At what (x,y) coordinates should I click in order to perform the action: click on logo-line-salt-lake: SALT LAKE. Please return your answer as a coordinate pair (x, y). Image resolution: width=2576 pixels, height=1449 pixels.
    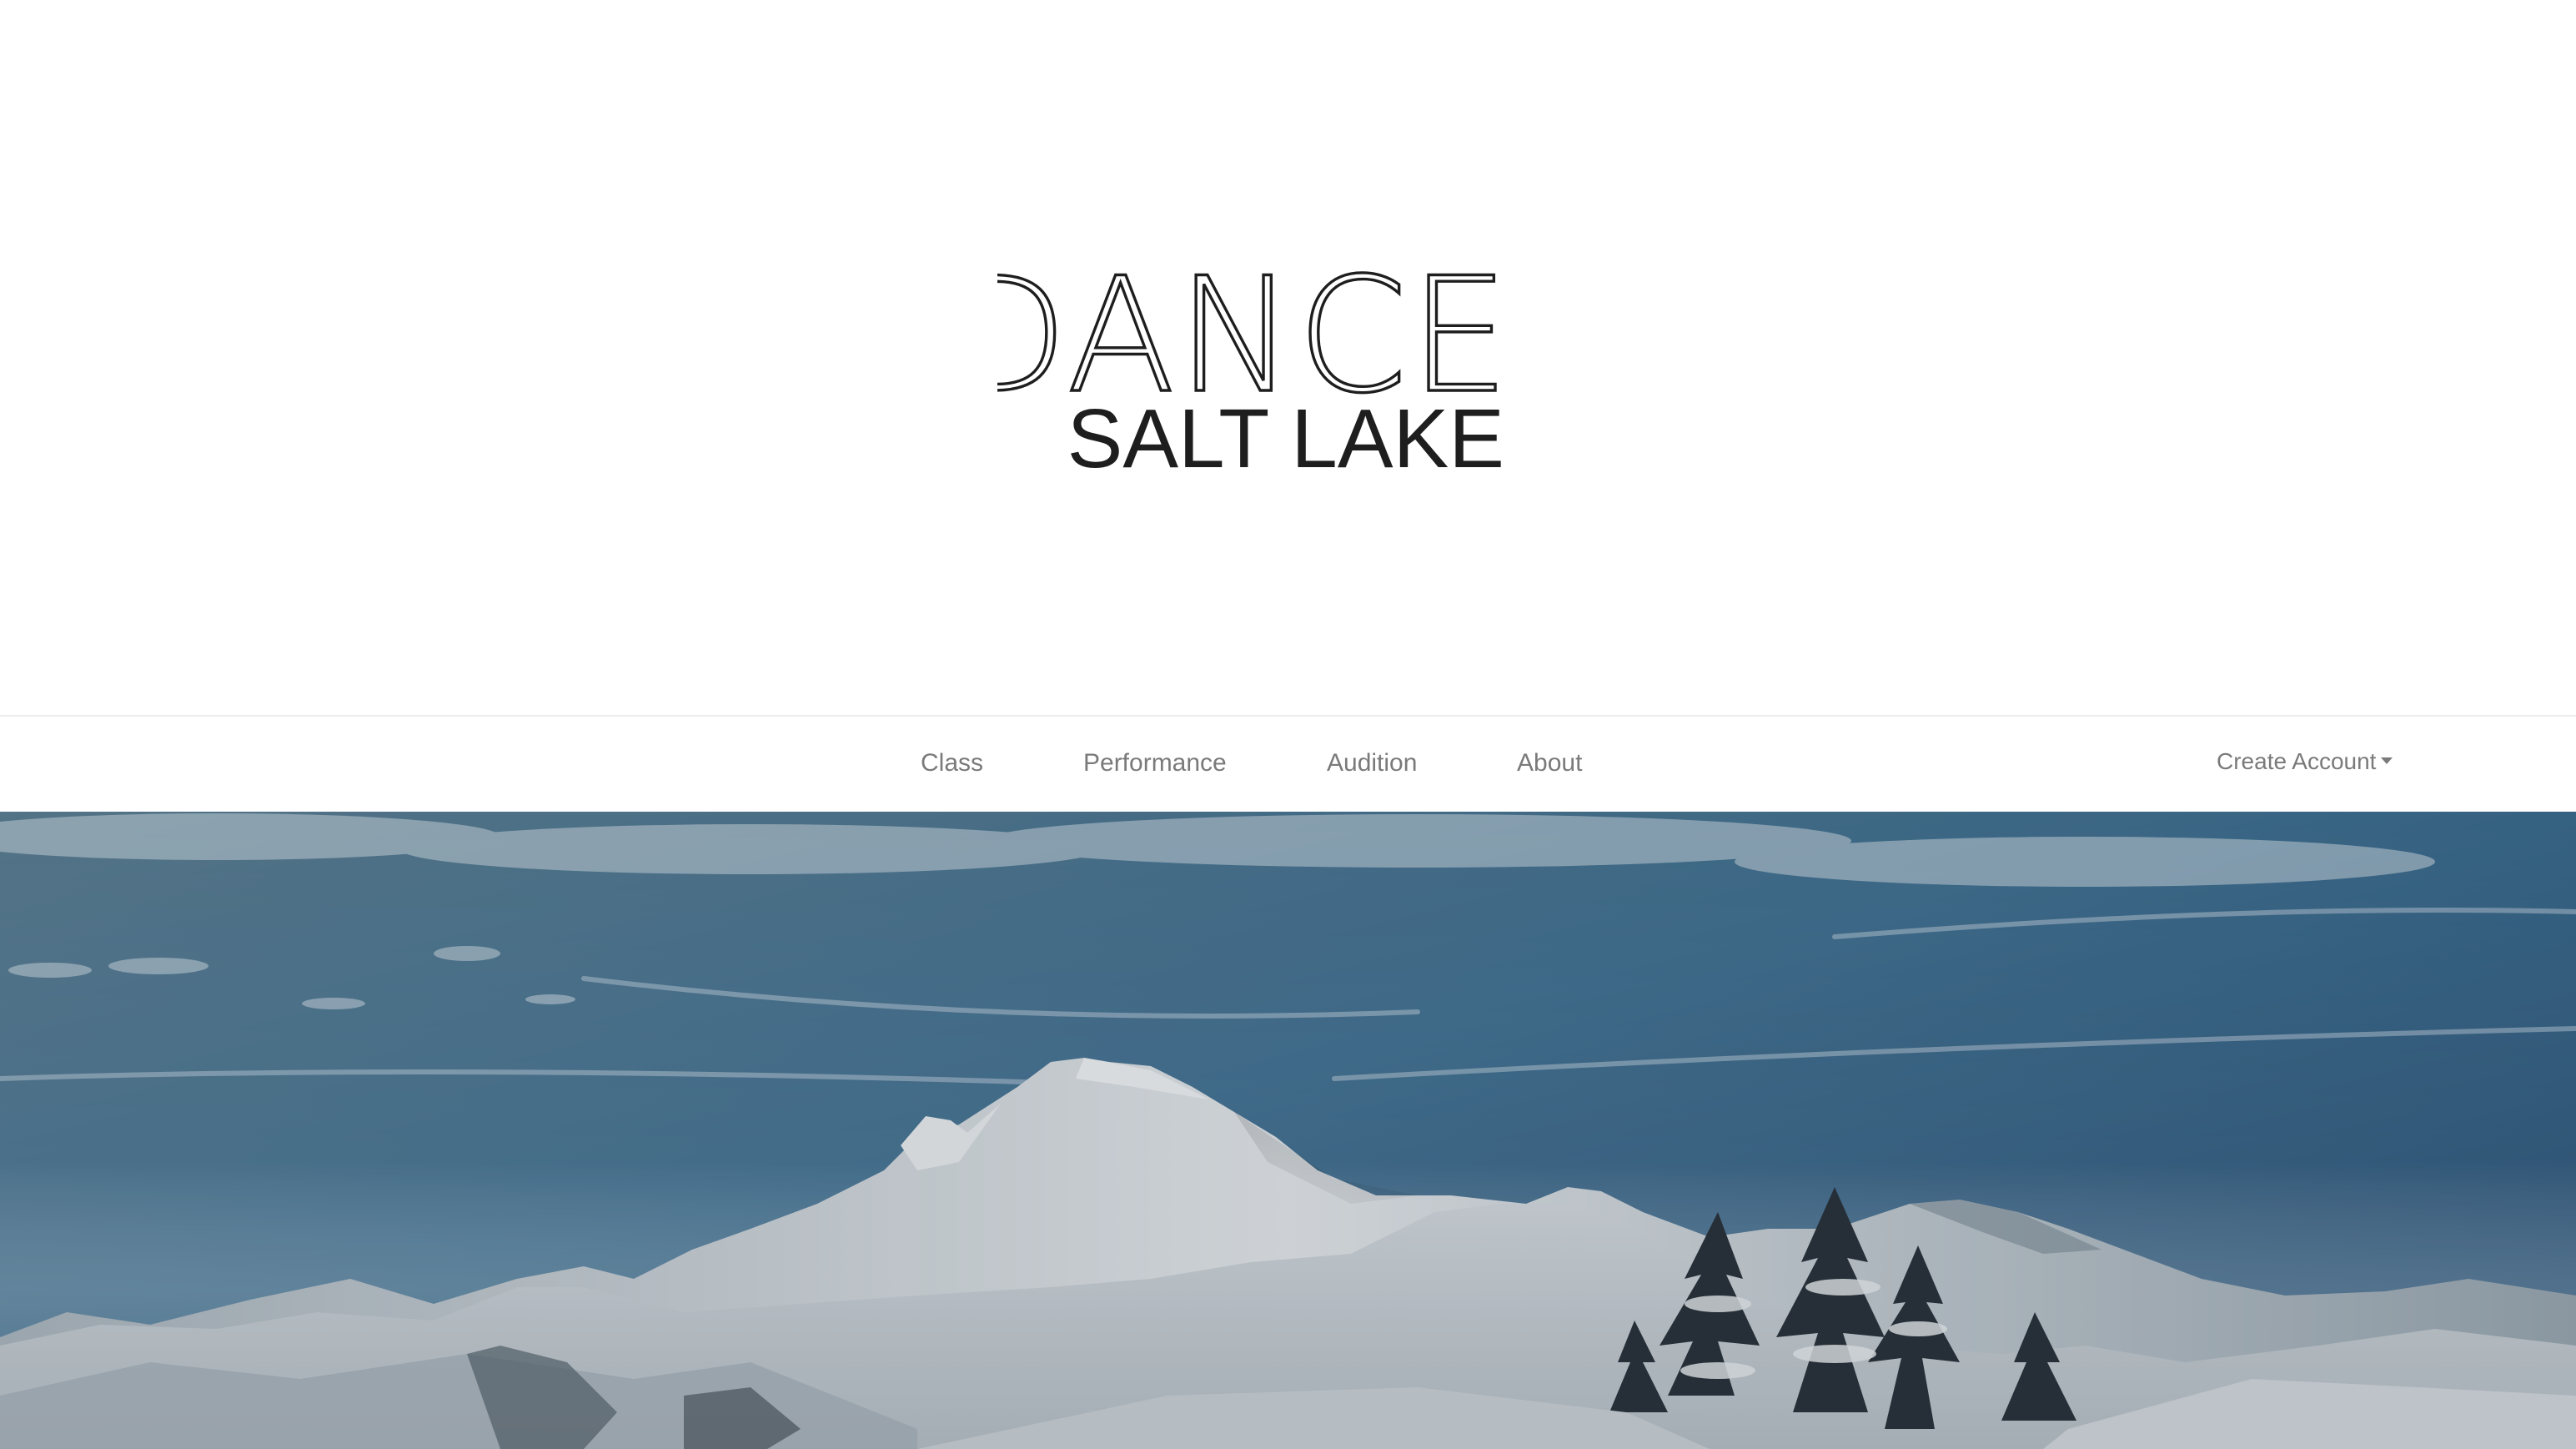
    Looking at the image, I should click on (1285, 438).